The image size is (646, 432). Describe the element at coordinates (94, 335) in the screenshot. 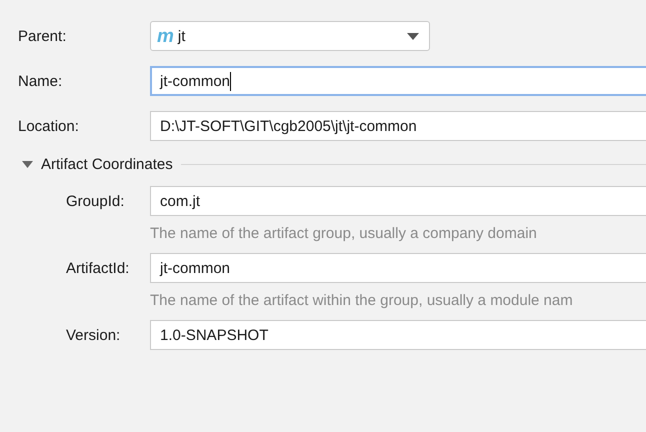

I see `field-label: Version:` at that location.